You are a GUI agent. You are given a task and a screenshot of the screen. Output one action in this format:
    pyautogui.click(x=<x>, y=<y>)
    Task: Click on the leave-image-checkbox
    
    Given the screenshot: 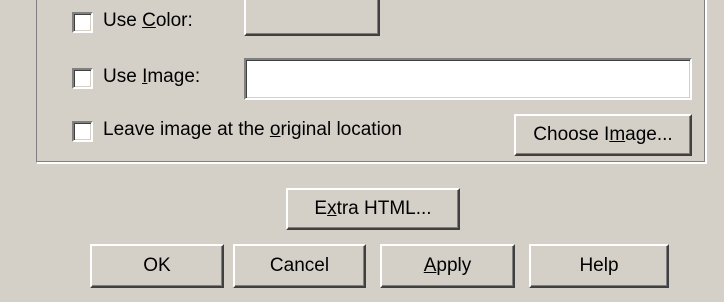 What is the action you would take?
    pyautogui.click(x=82, y=131)
    